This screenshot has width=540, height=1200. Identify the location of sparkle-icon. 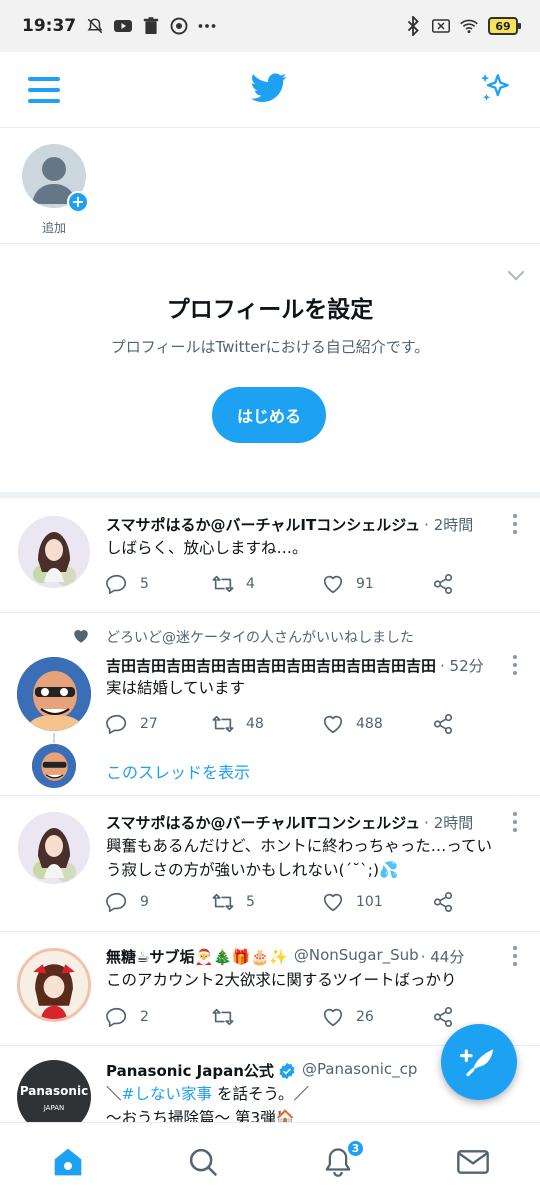
(495, 90).